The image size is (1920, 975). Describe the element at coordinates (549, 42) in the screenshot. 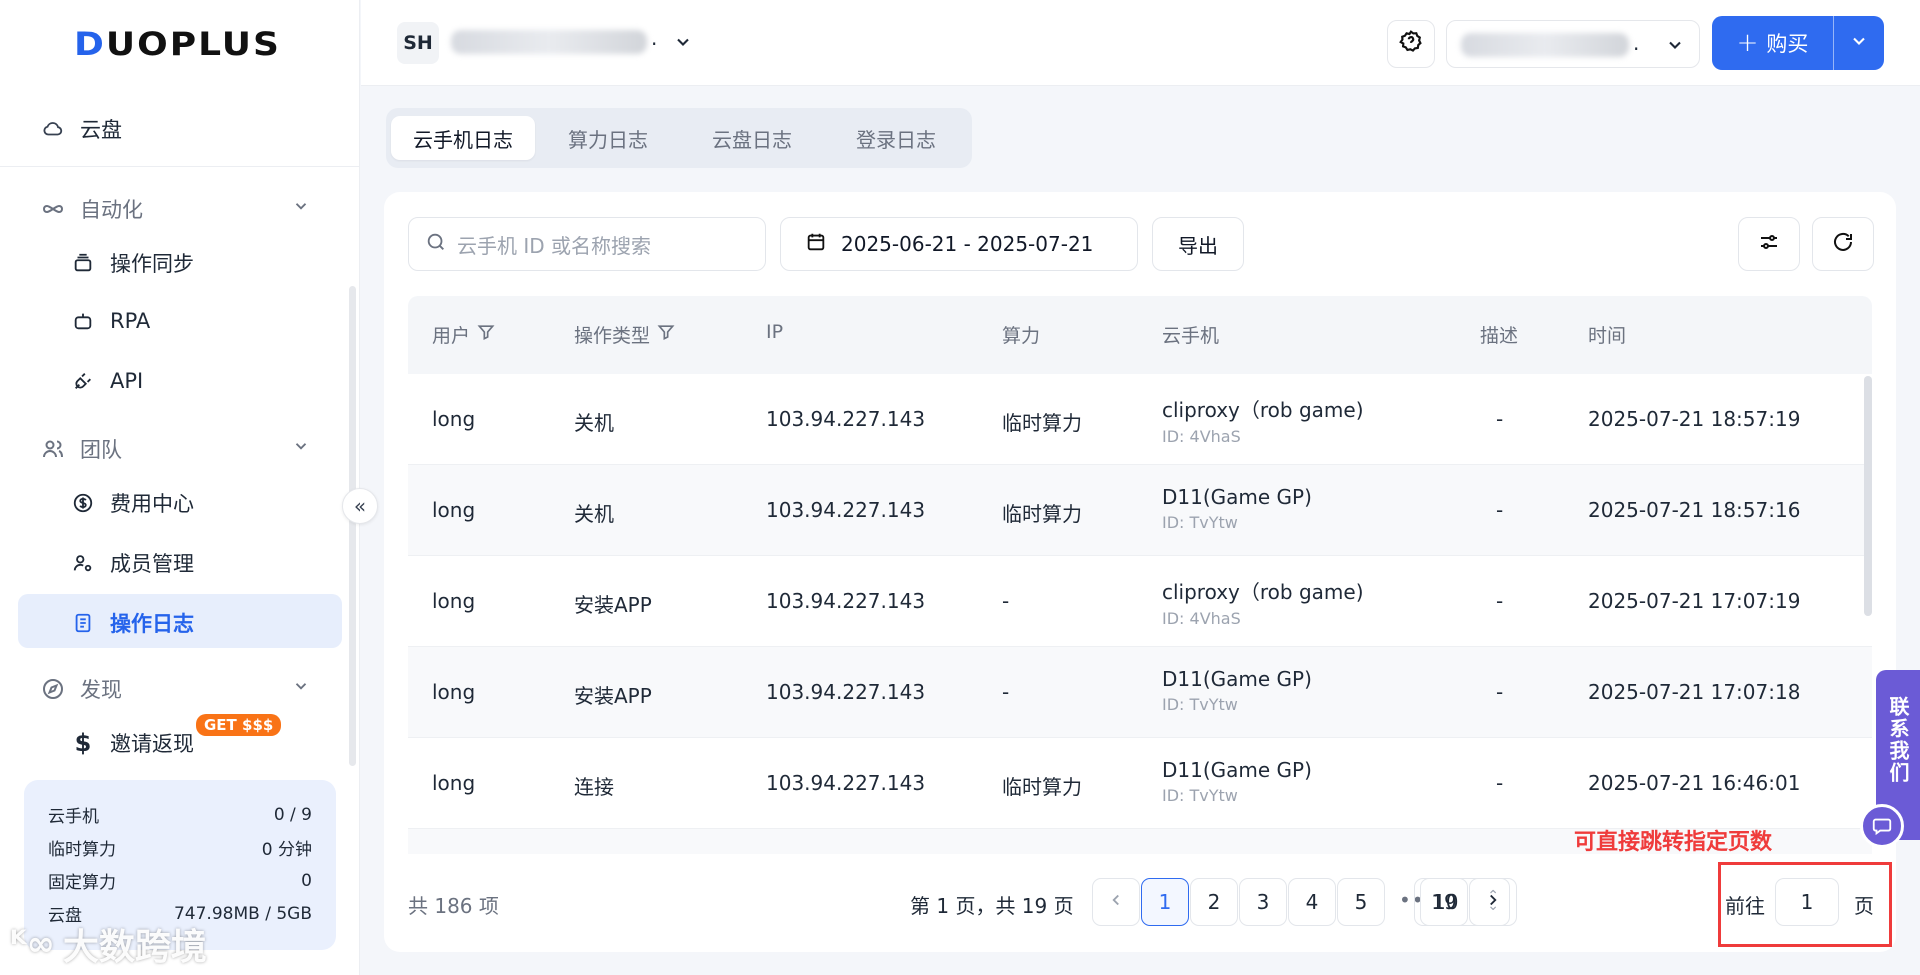

I see `team-name-blurred` at that location.